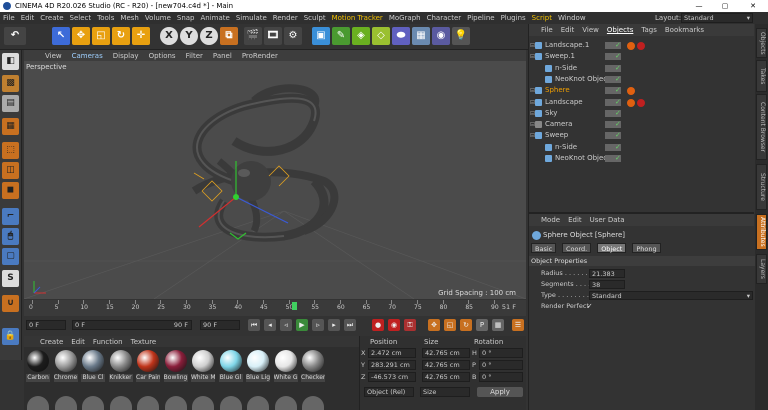 Image resolution: width=768 pixels, height=410 pixels. I want to click on object-row: ⊟ Sweep ✓, so click(642, 135).